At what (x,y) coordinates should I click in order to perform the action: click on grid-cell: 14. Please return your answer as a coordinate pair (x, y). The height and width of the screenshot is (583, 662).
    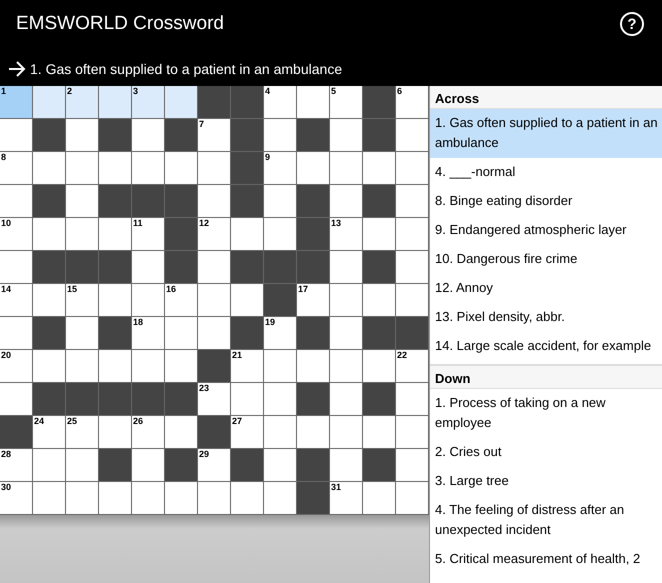
    Looking at the image, I should click on (16, 300).